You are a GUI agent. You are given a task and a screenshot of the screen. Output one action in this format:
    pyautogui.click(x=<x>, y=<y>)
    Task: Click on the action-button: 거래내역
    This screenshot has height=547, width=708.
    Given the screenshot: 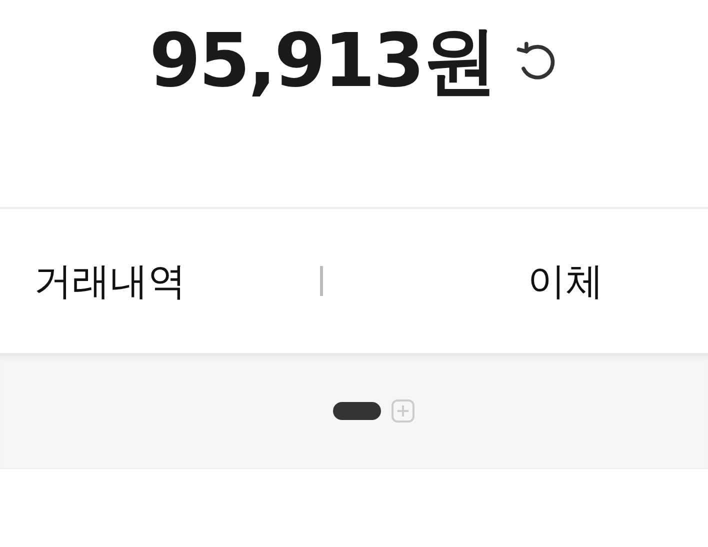 What is the action you would take?
    pyautogui.click(x=160, y=281)
    